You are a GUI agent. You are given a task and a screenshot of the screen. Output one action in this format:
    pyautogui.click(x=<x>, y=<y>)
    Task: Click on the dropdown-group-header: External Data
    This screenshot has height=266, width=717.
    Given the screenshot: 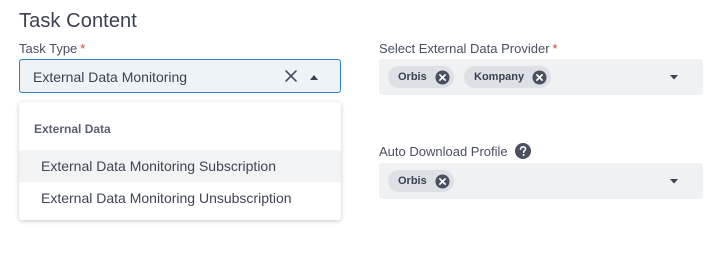 What is the action you would take?
    pyautogui.click(x=72, y=129)
    